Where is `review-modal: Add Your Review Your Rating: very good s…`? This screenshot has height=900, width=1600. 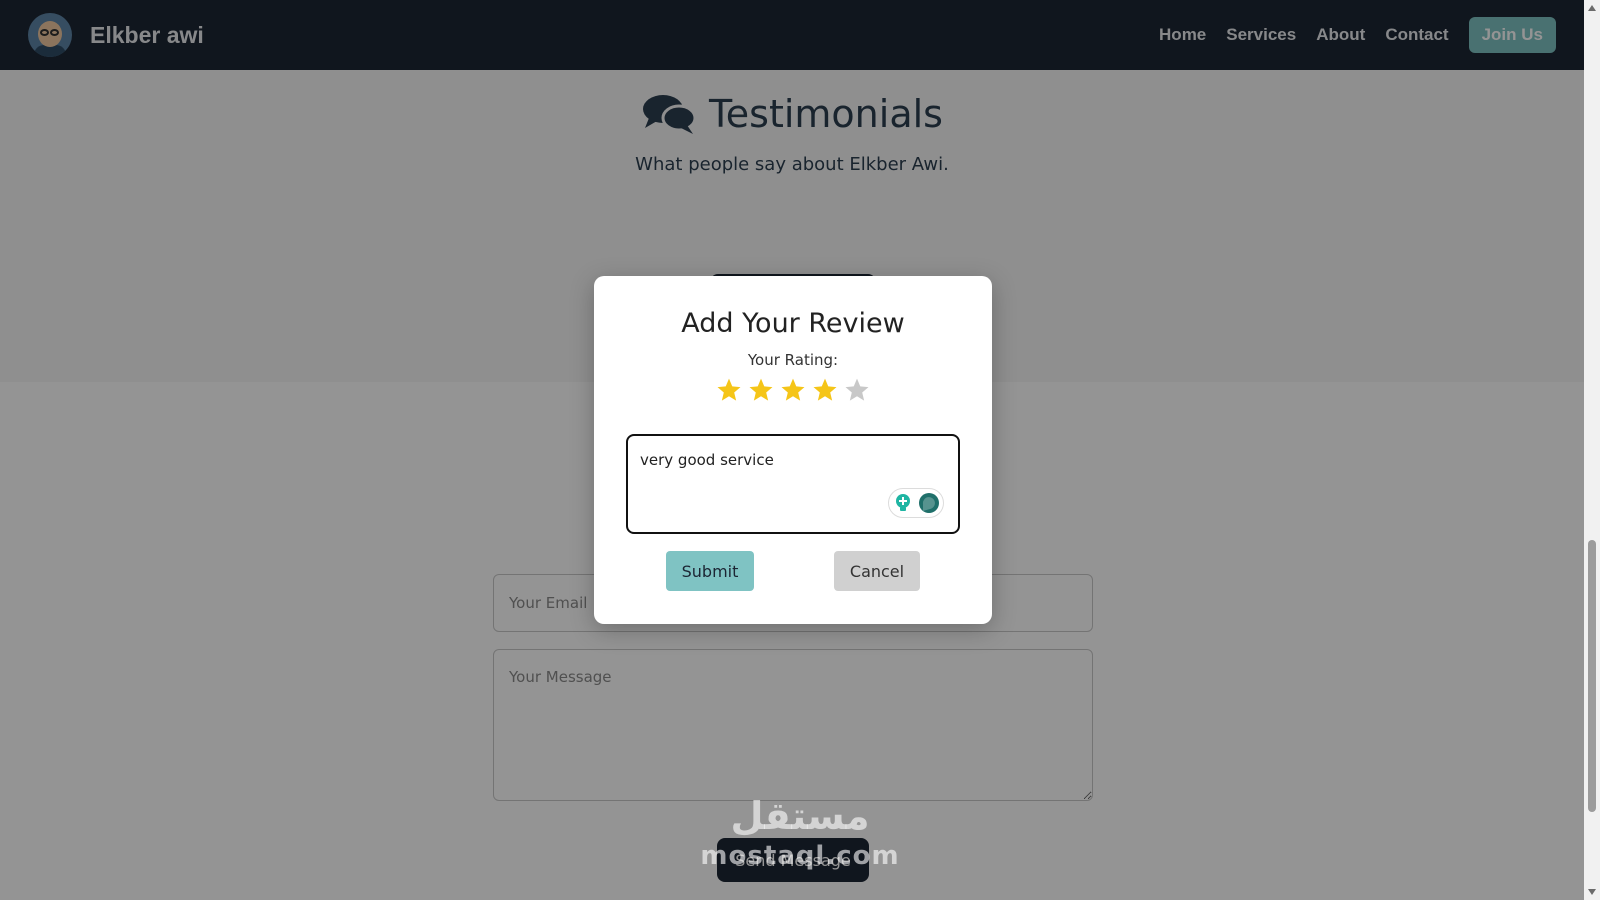 review-modal: Add Your Review Your Rating: very good s… is located at coordinates (793, 450).